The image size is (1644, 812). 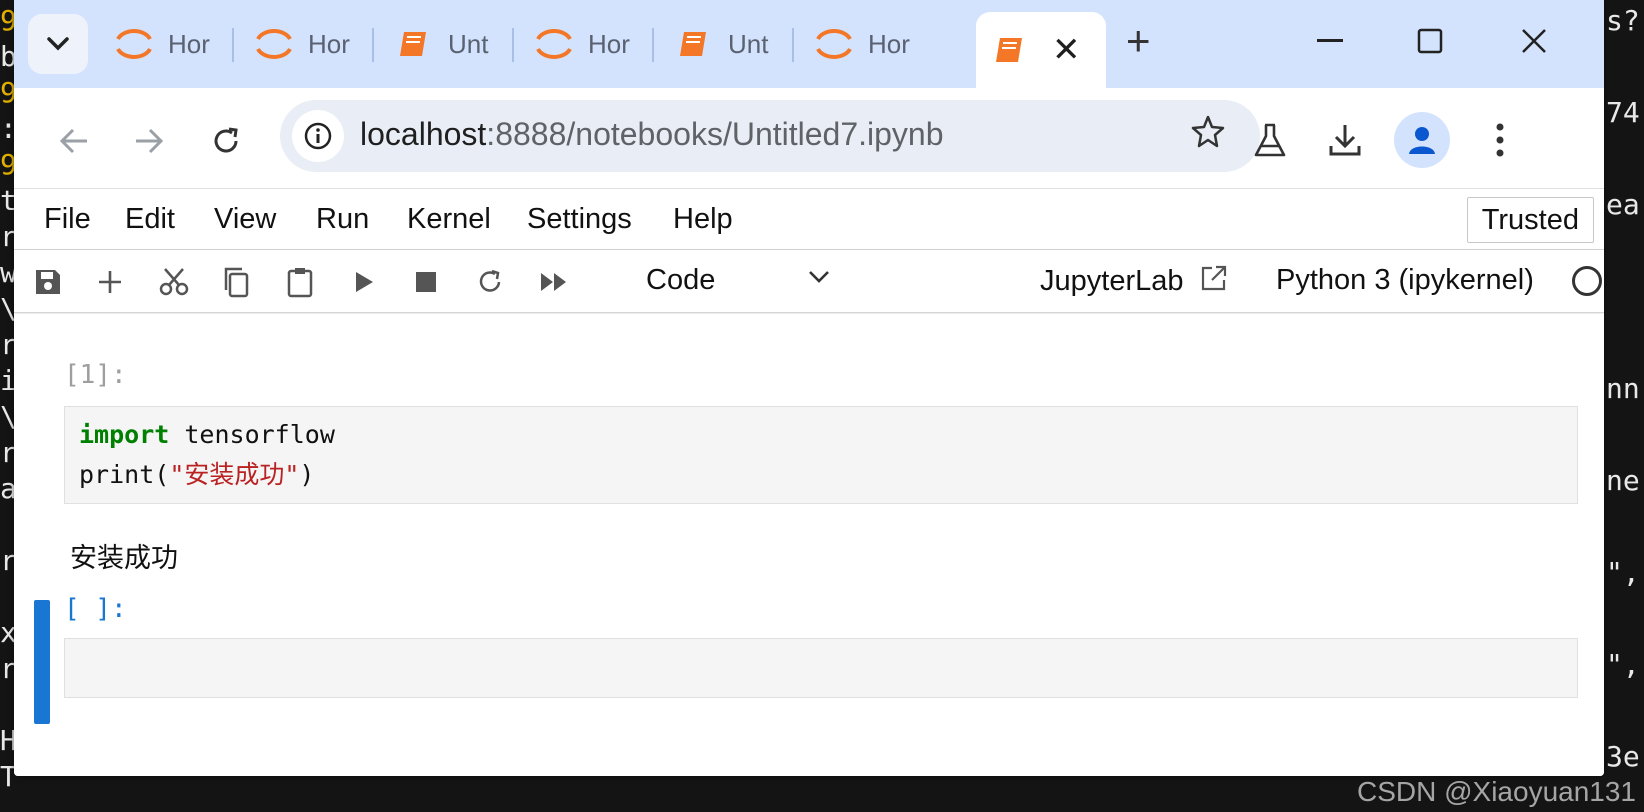 What do you see at coordinates (449, 219) in the screenshot?
I see `menu-kernel: Kernel` at bounding box center [449, 219].